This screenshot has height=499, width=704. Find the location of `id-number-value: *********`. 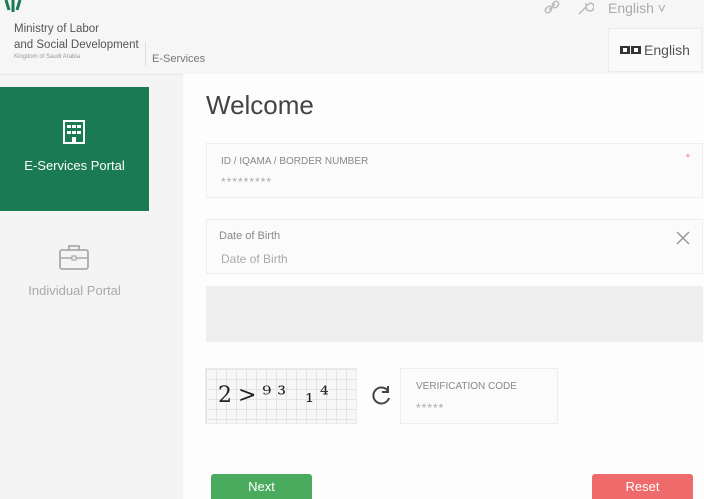

id-number-value: ********* is located at coordinates (247, 182).